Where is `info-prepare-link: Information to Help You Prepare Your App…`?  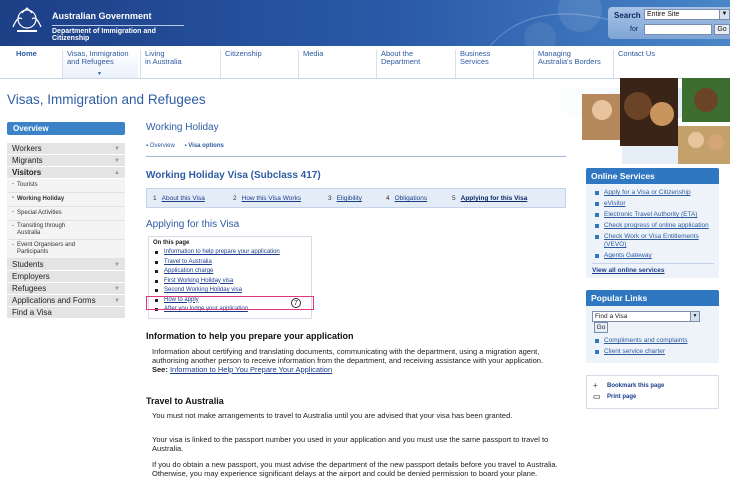 info-prepare-link: Information to Help You Prepare Your App… is located at coordinates (251, 369).